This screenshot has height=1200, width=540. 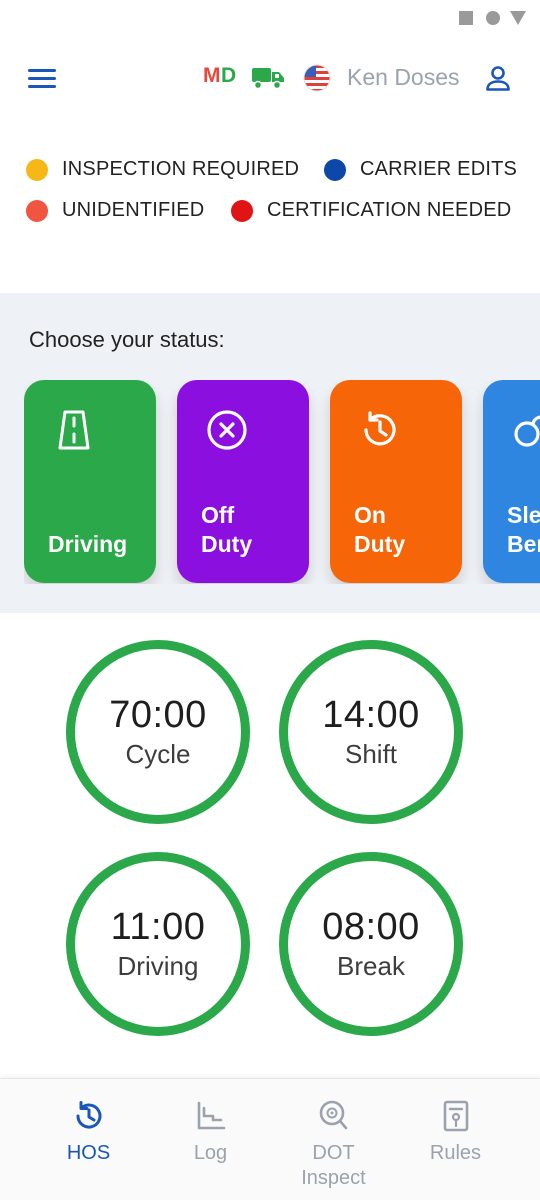 I want to click on legend-item-inspection-required: INSPECTION REQUIRED, so click(x=162, y=169).